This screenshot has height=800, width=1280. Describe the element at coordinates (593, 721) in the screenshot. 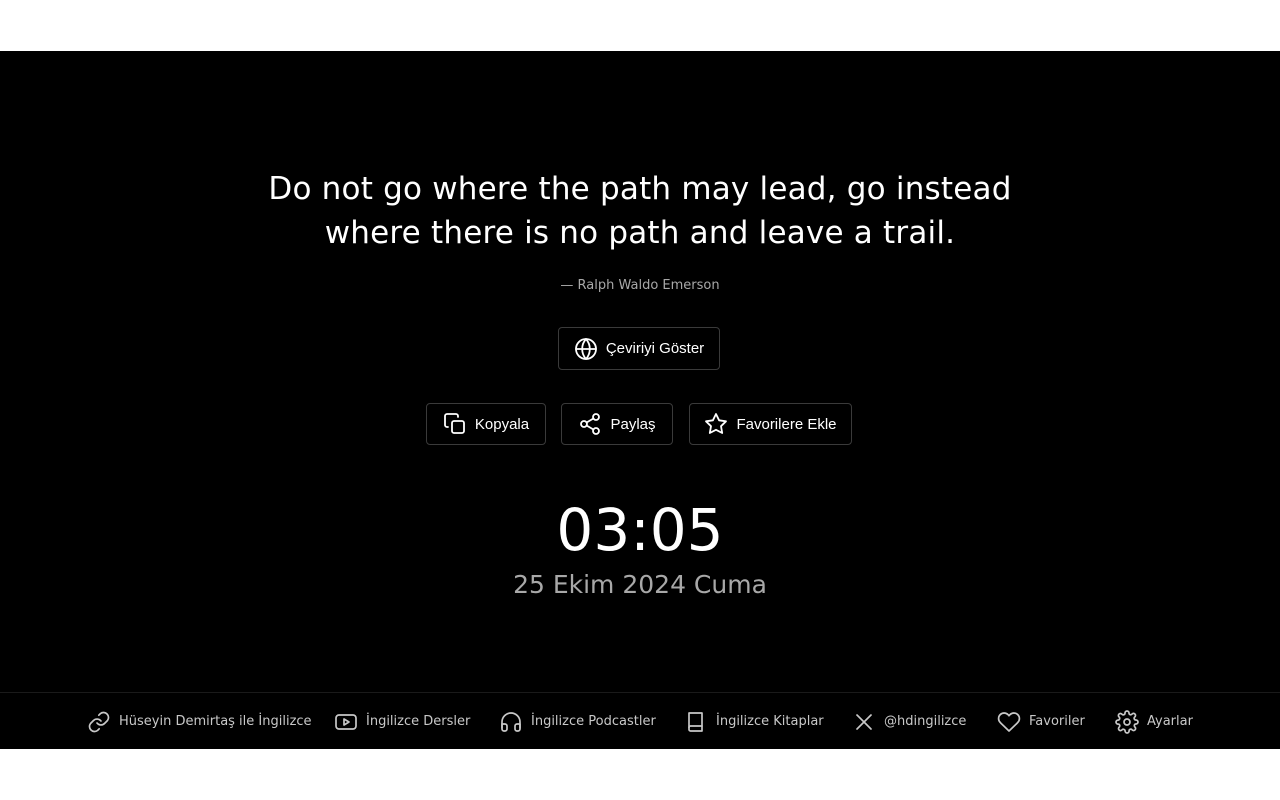

I see `footer-link-label: İngilizce Podcastler` at that location.